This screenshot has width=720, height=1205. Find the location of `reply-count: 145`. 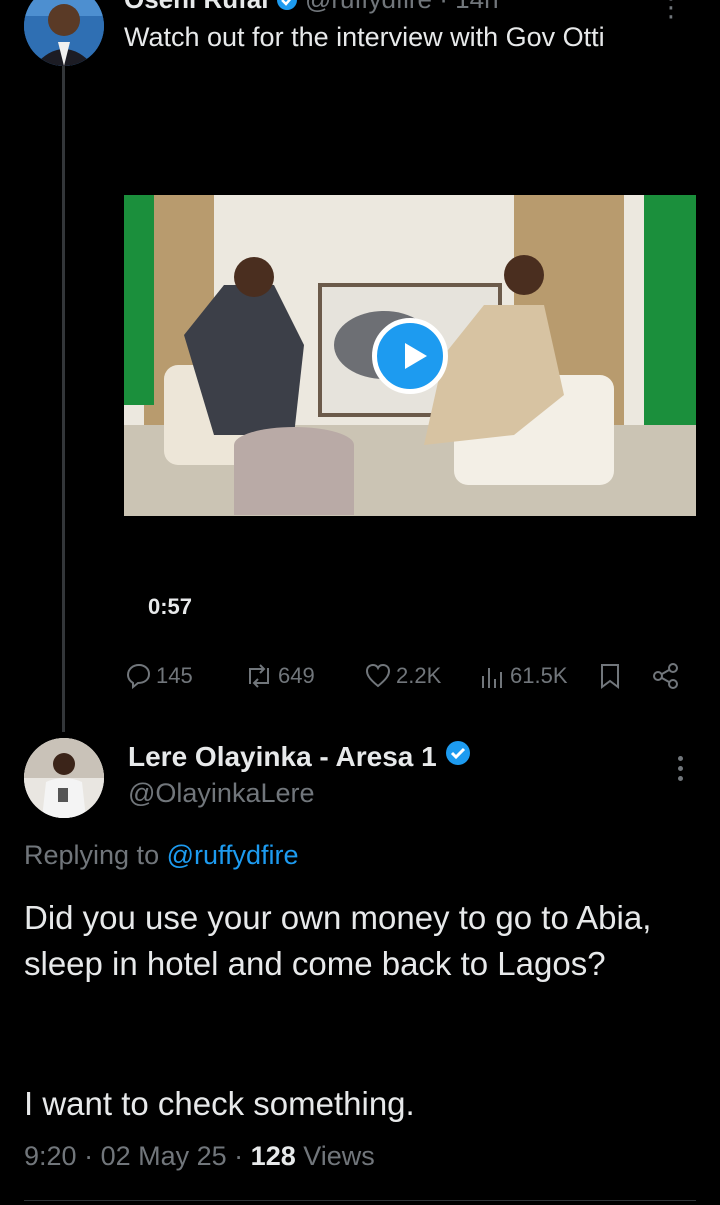

reply-count: 145 is located at coordinates (174, 675).